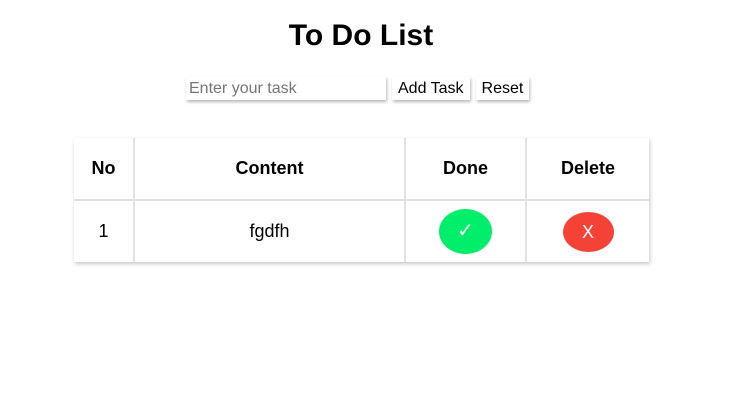  What do you see at coordinates (103, 231) in the screenshot?
I see `row-number: 1` at bounding box center [103, 231].